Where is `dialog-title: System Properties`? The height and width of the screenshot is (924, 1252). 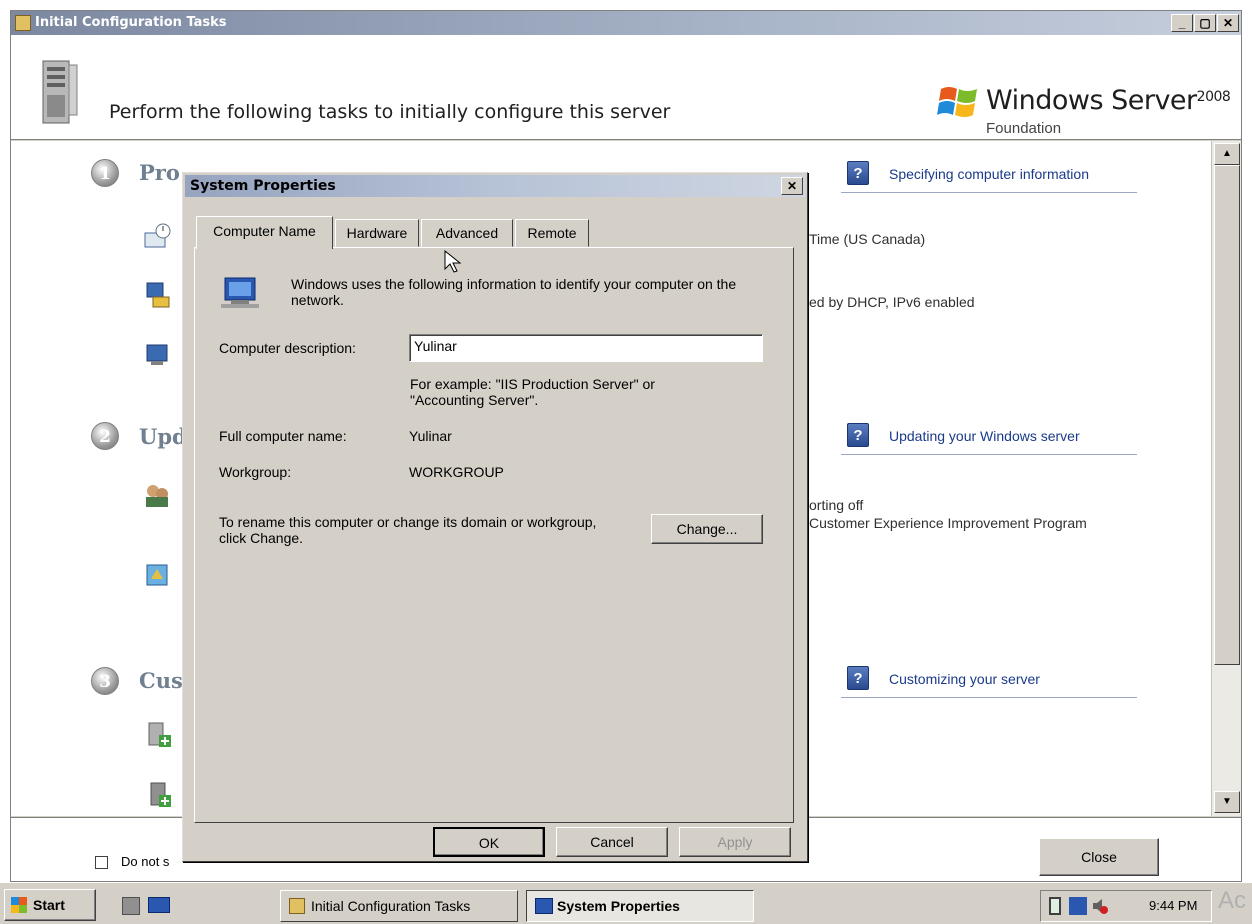
dialog-title: System Properties is located at coordinates (263, 186).